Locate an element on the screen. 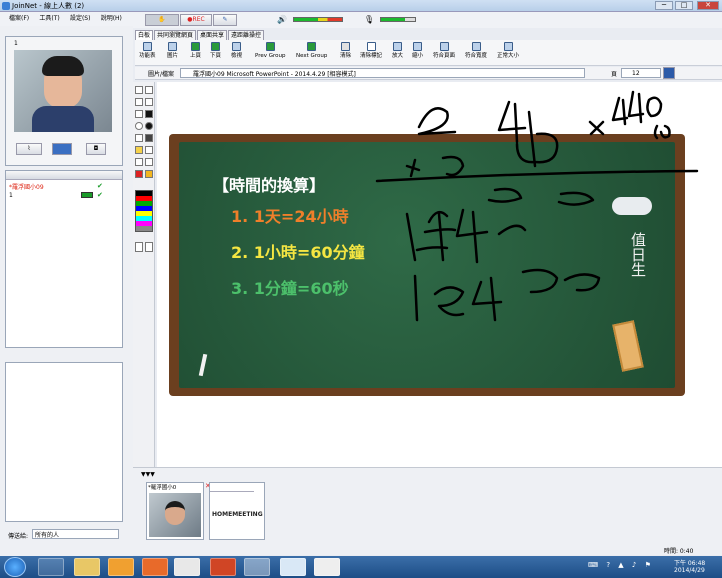 The width and height of the screenshot is (722, 578). pointer-tool is located at coordinates (139, 90).